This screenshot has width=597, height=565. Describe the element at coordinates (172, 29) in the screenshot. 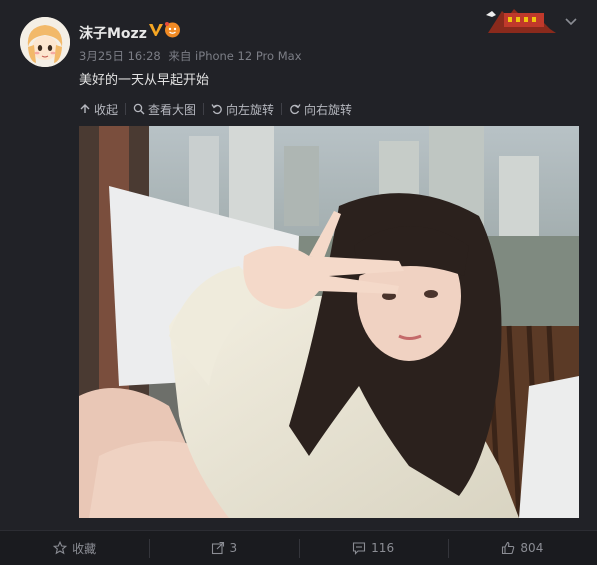

I see `member-badge-icon` at that location.